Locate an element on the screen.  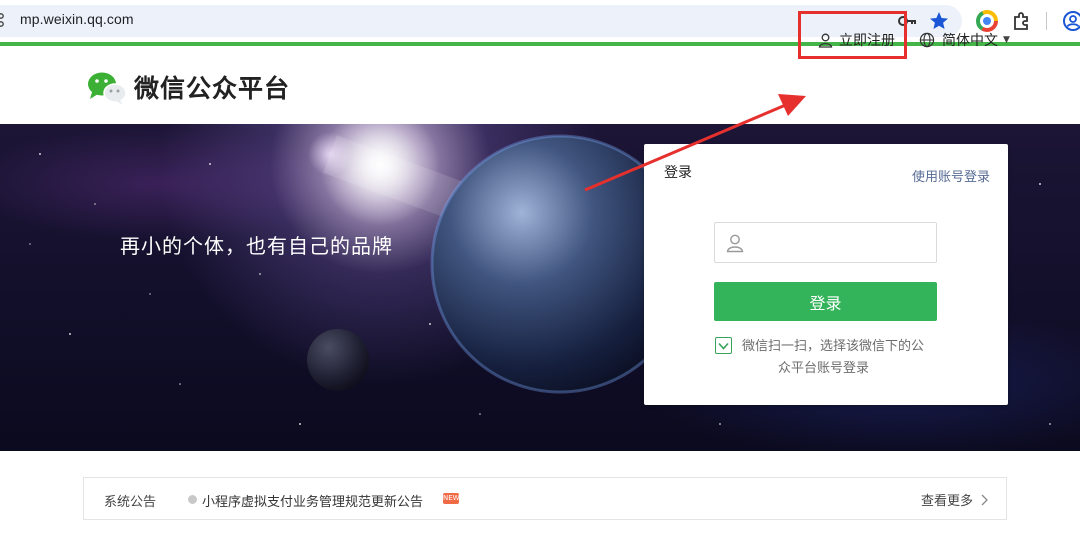
bookmark-star-icon is located at coordinates (939, 21).